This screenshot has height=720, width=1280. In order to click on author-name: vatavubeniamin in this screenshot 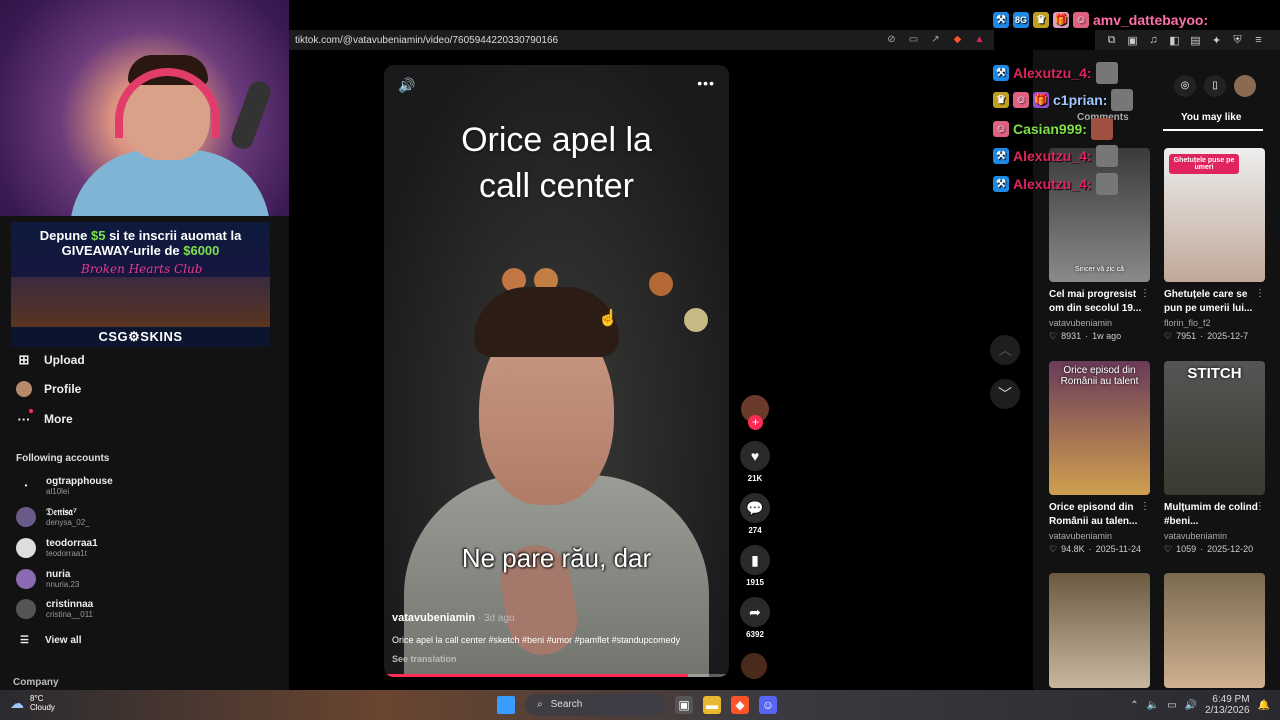, I will do `click(433, 618)`.